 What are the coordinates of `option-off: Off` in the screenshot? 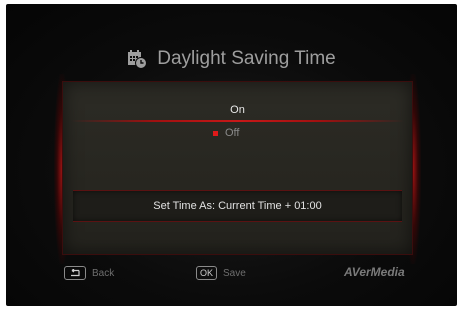 It's located at (226, 133).